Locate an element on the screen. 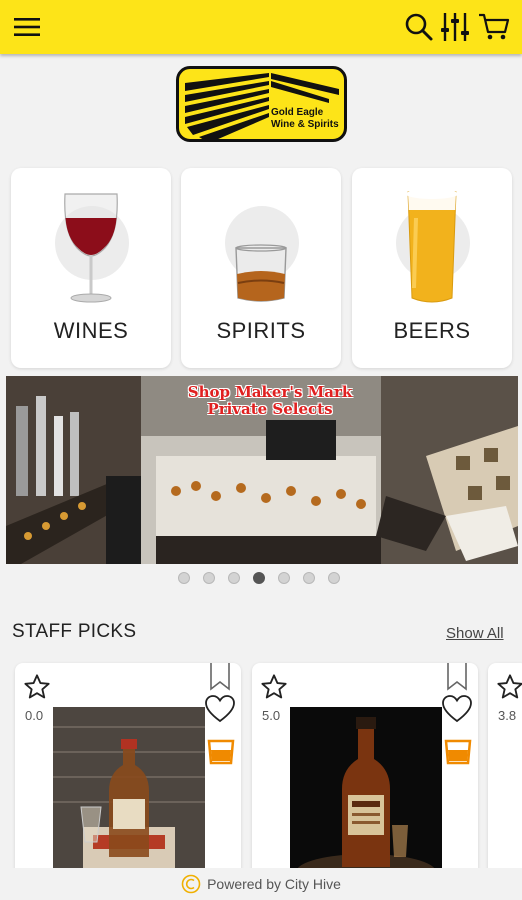 This screenshot has width=522, height=900. logo-text: Gold Eagle Wine & Spirits is located at coordinates (307, 119).